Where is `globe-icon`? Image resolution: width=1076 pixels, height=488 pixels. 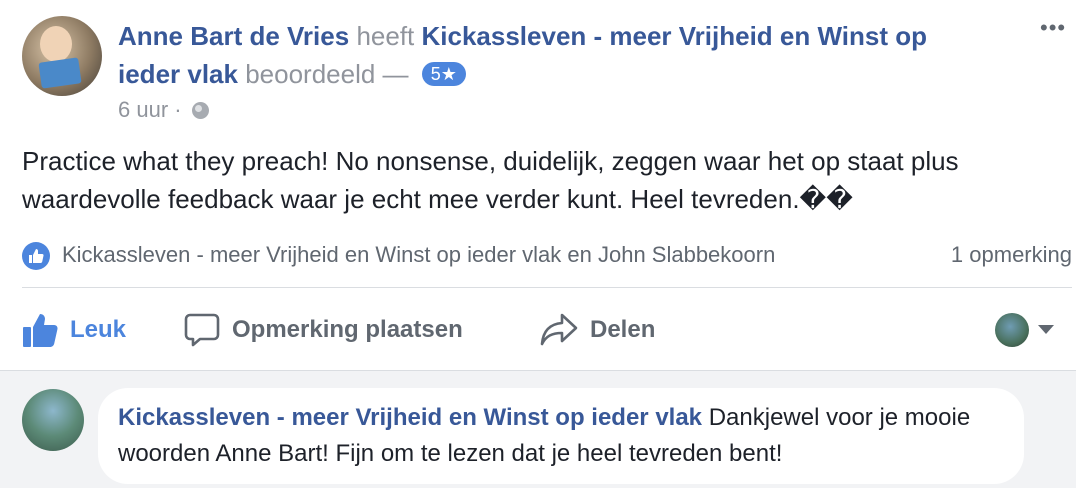 globe-icon is located at coordinates (200, 110).